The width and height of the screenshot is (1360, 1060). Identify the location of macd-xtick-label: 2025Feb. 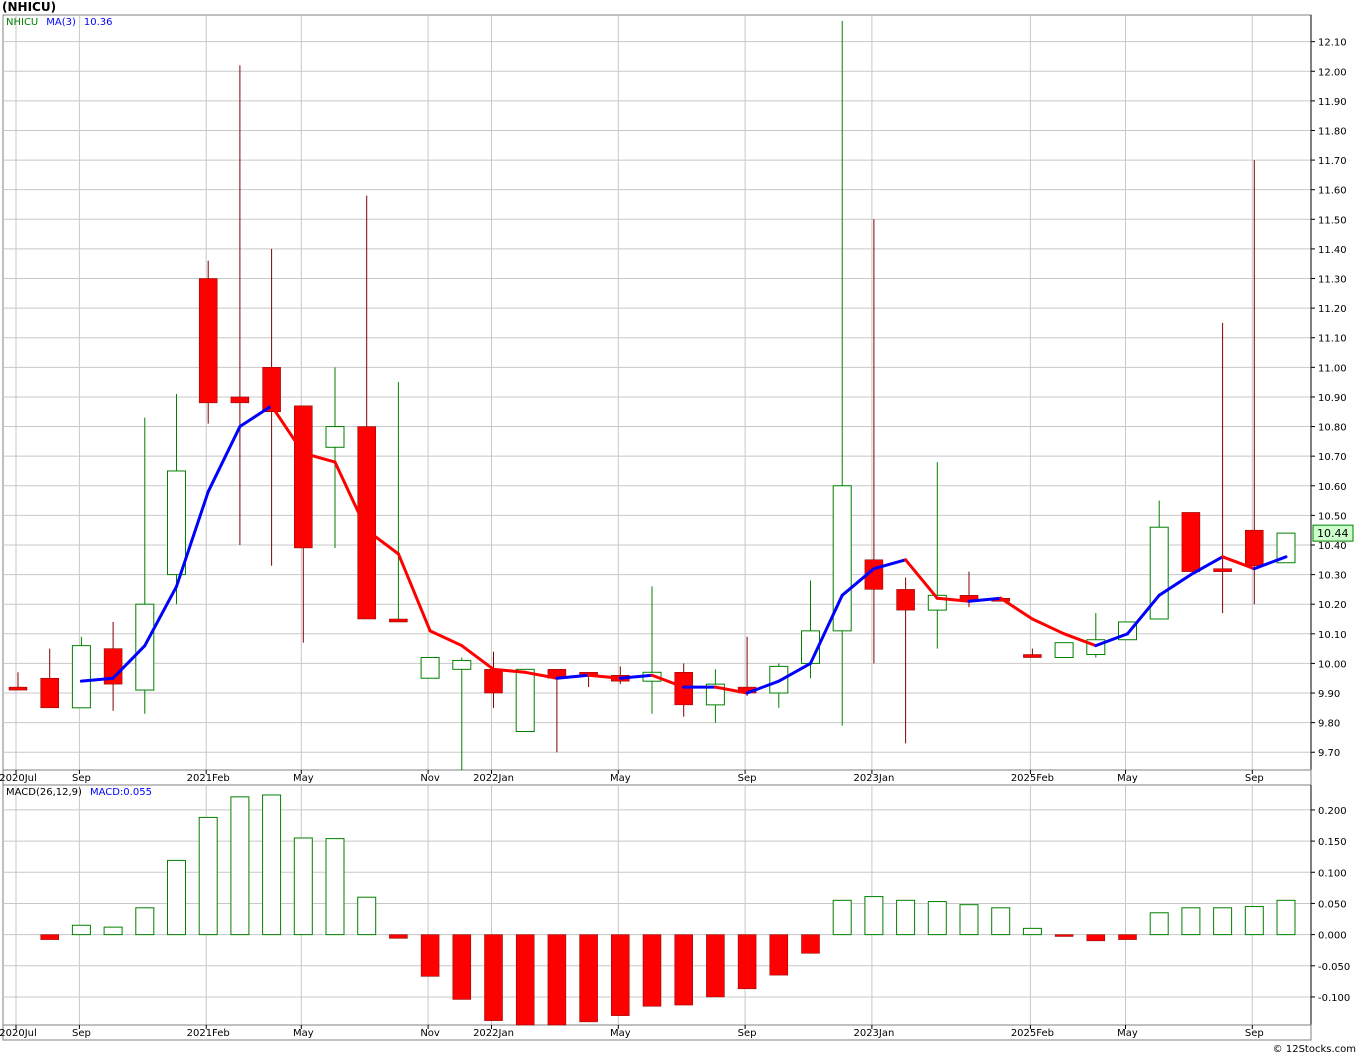
(1032, 1033).